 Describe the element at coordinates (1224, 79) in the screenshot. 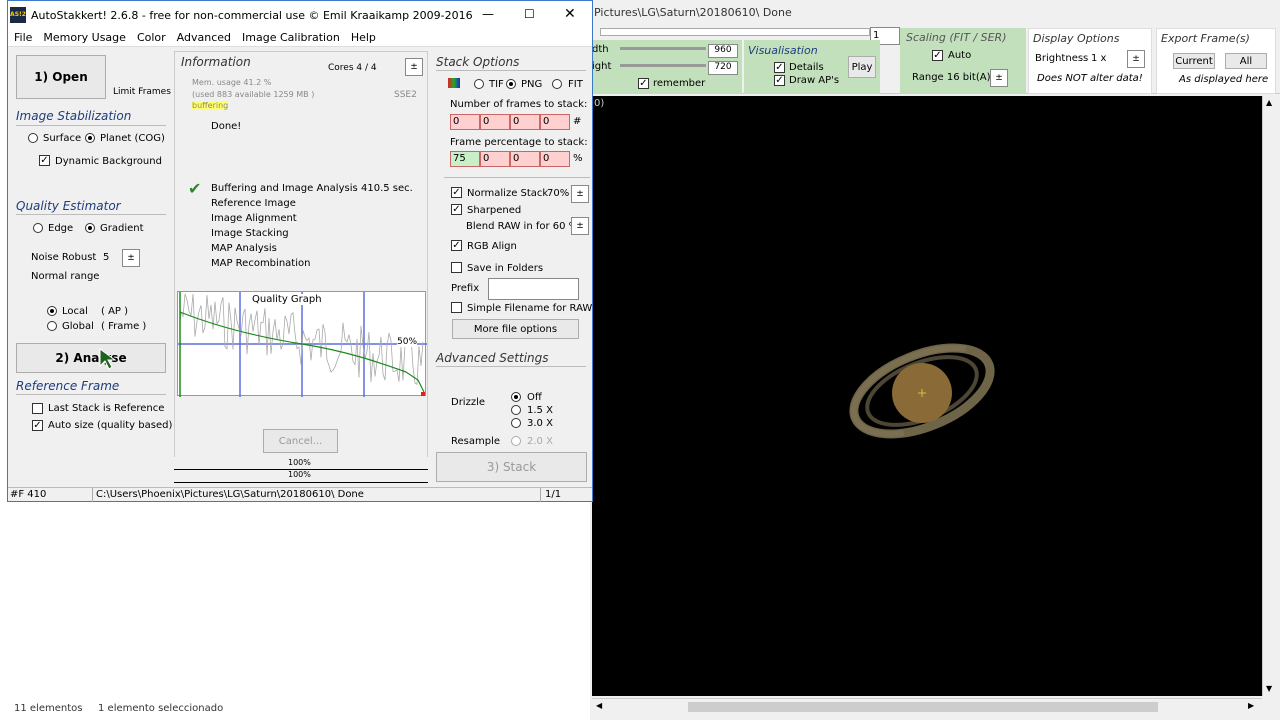

I see `as-displayed-note: As displayed here` at that location.